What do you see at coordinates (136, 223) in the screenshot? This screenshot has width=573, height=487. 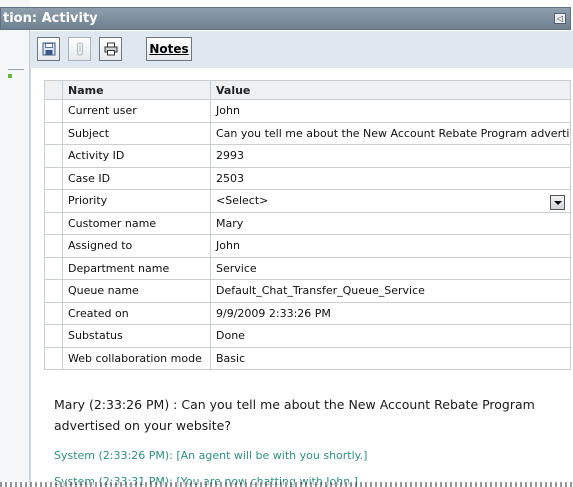 I see `property-name: Customer name` at bounding box center [136, 223].